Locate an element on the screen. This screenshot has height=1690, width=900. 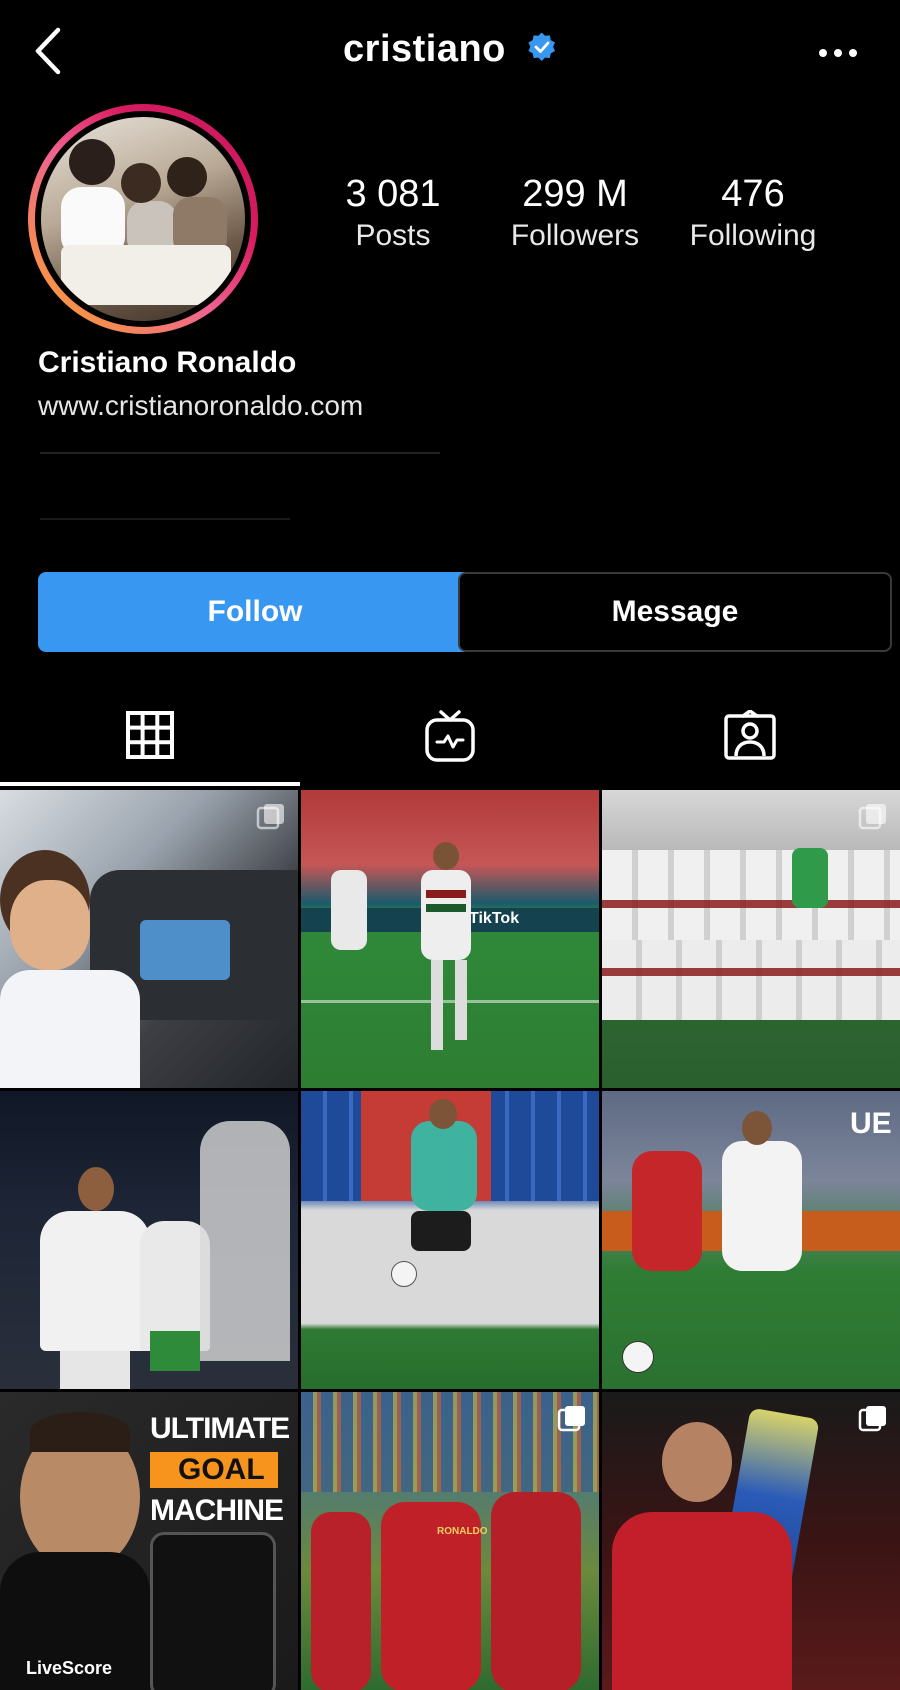
avatar is located at coordinates (143, 219).